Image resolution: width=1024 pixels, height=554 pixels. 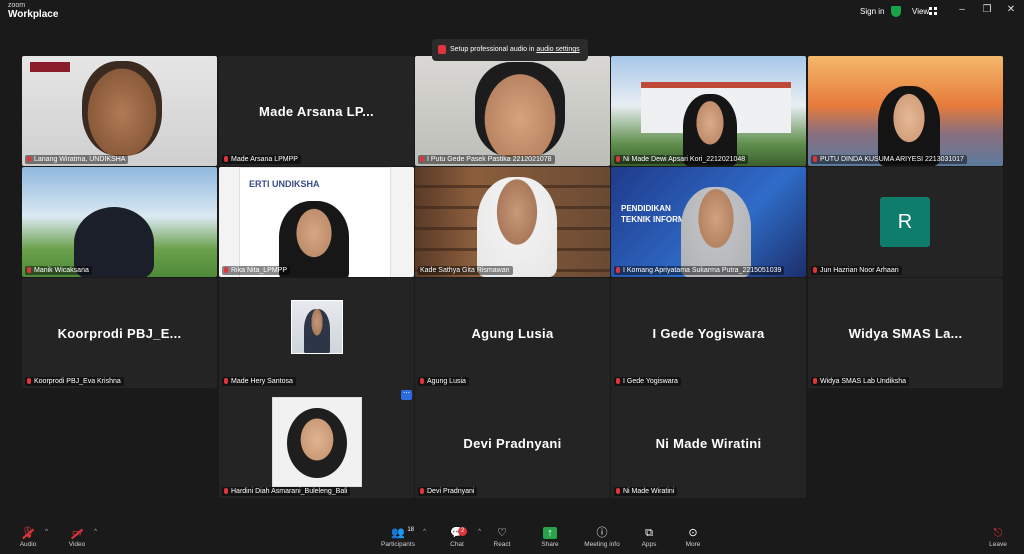 What do you see at coordinates (681, 159) in the screenshot?
I see `participant-name: Ni Made Dewi Apsari Kori_2212021048` at bounding box center [681, 159].